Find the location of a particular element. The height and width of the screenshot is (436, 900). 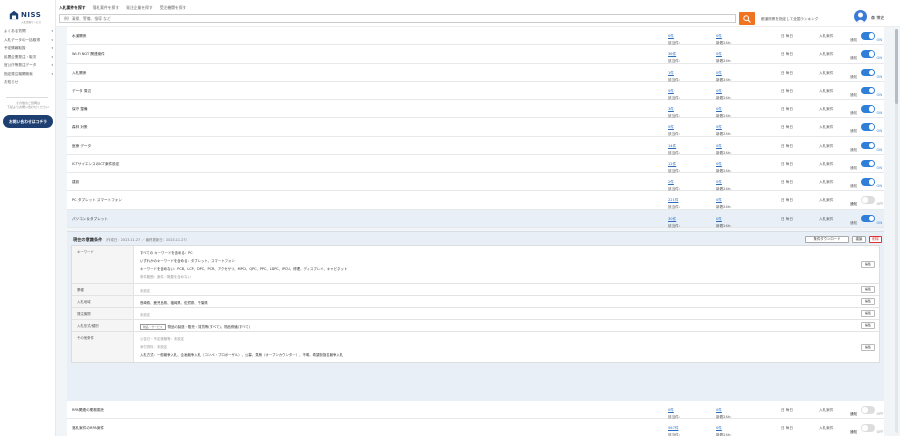

condition-name: 保守 整備 is located at coordinates (80, 109).